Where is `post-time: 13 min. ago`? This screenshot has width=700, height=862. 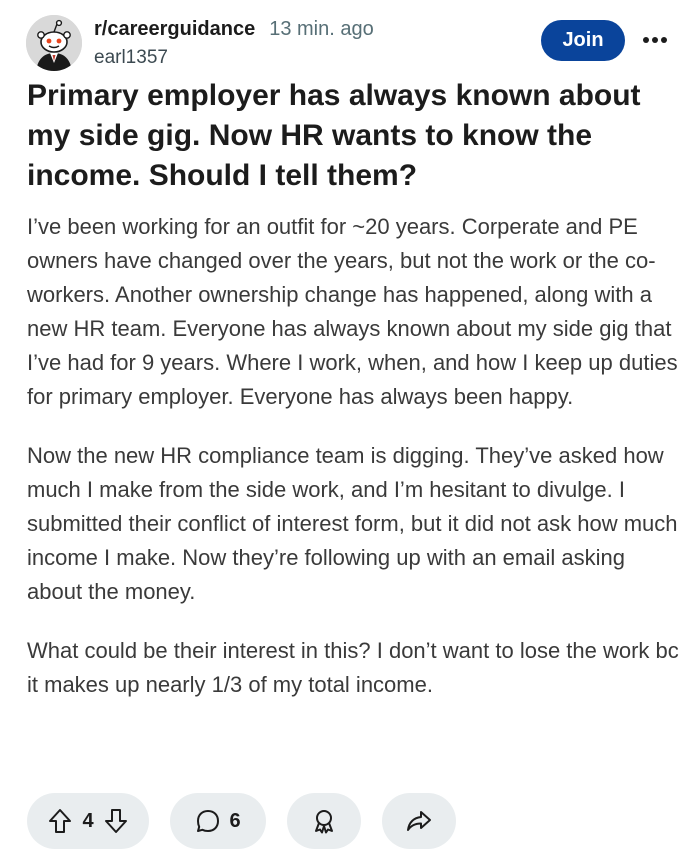
post-time: 13 min. ago is located at coordinates (321, 29).